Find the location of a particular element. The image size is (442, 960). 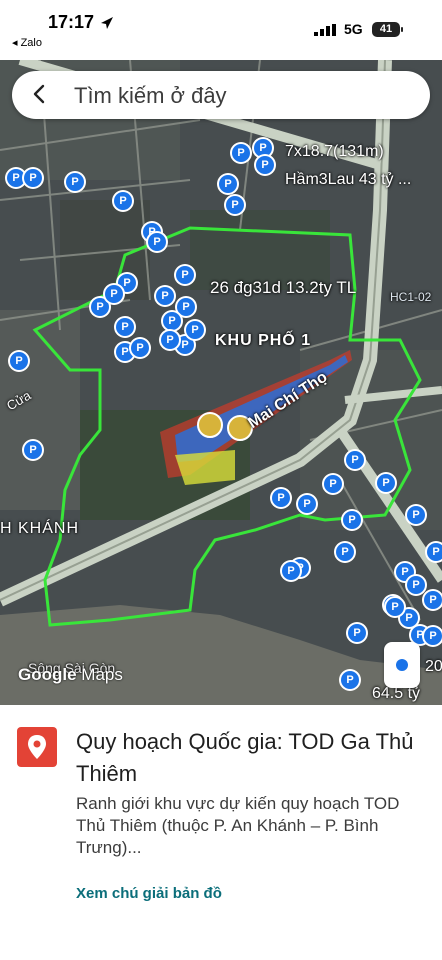

search-bar: Tìm kiếm ở đây is located at coordinates (221, 95).